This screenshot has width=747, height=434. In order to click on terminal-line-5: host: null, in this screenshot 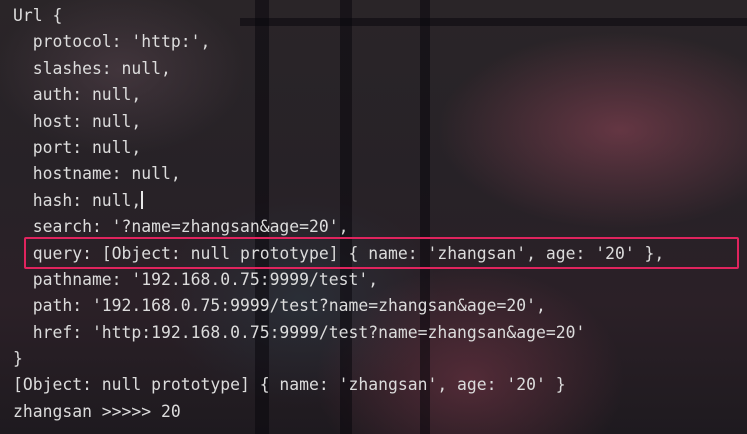, I will do `click(77, 121)`.